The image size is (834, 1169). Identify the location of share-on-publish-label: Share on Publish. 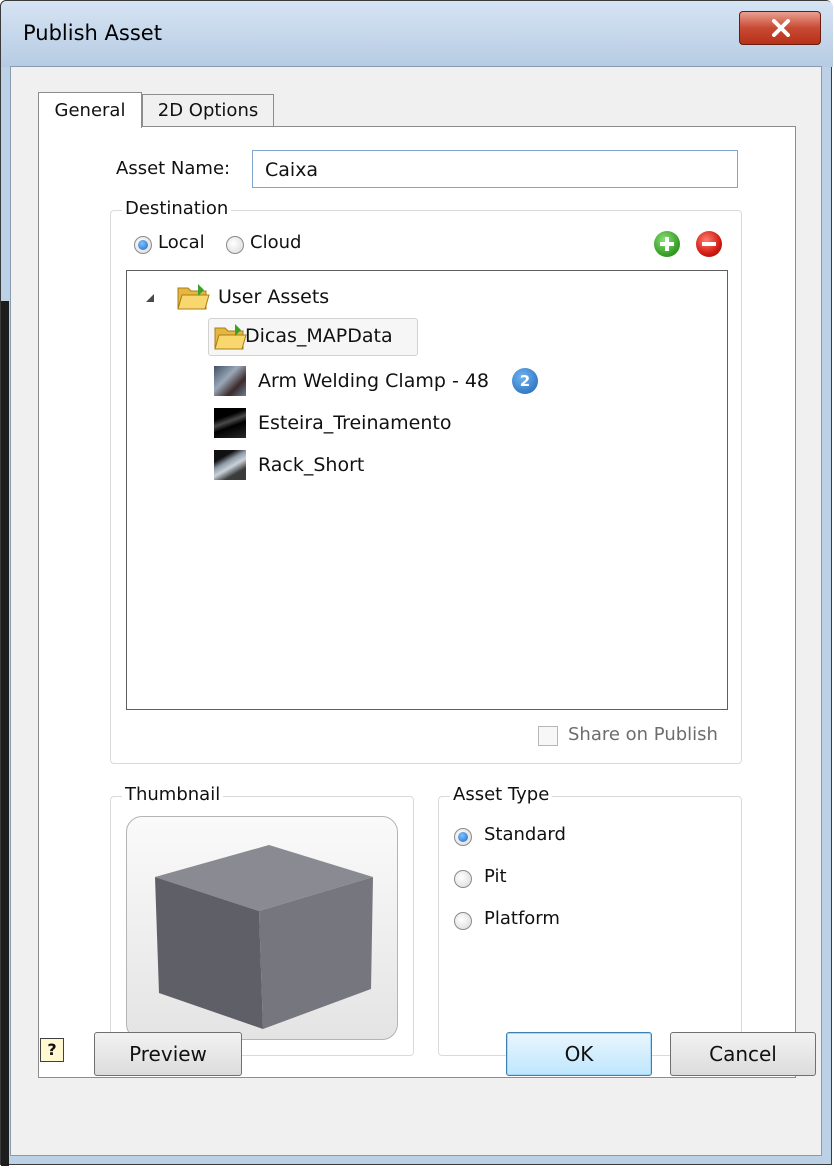
(643, 734).